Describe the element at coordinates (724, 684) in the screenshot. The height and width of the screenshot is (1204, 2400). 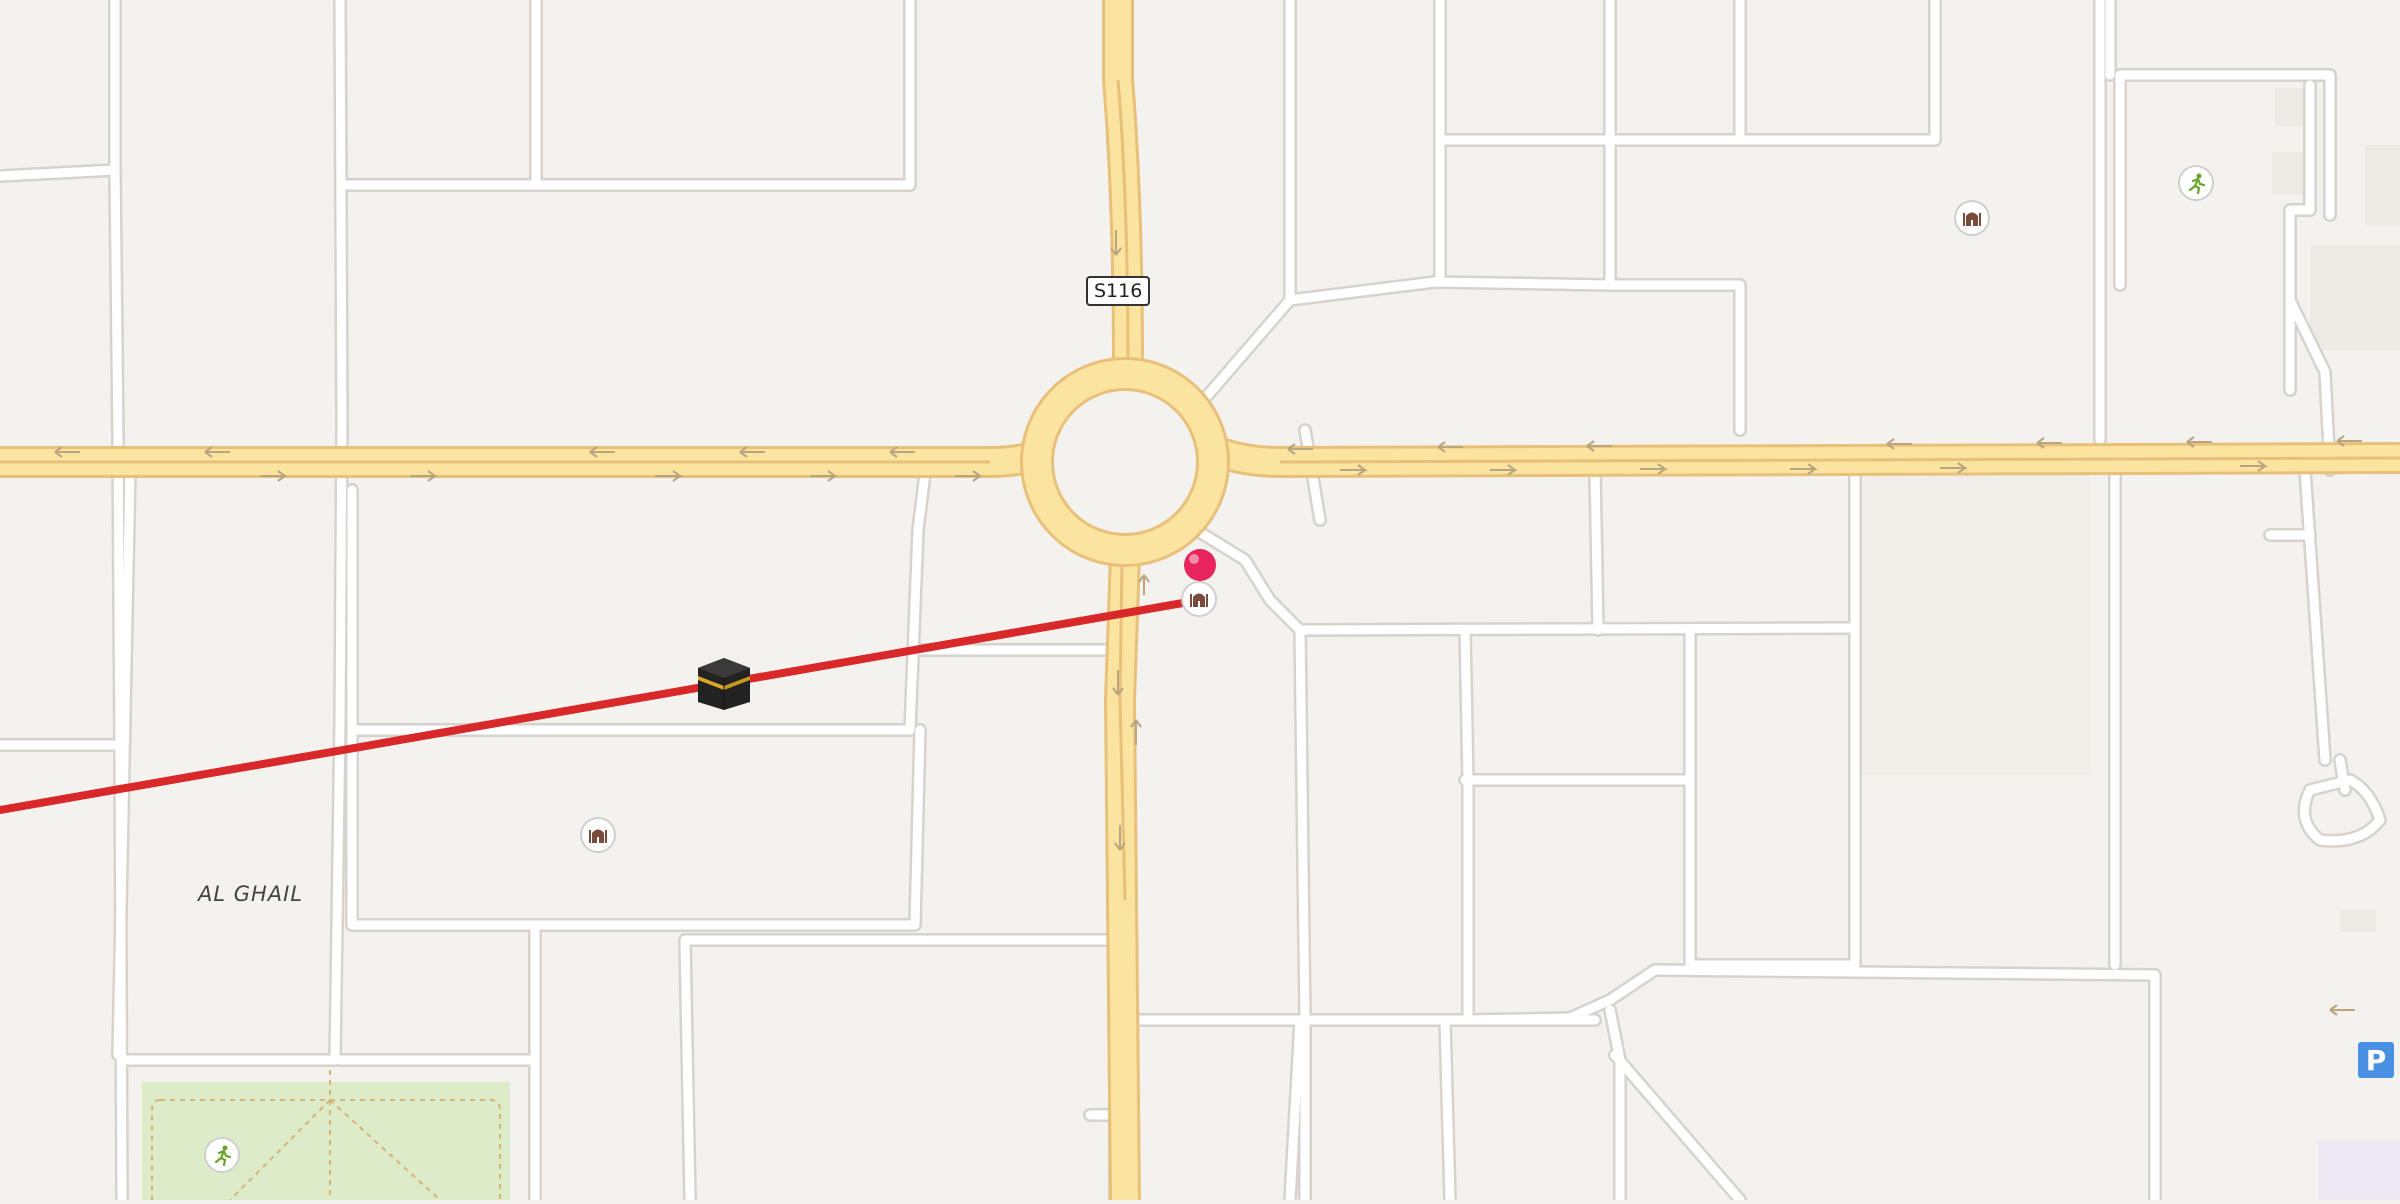
I see `kaaba-icon` at that location.